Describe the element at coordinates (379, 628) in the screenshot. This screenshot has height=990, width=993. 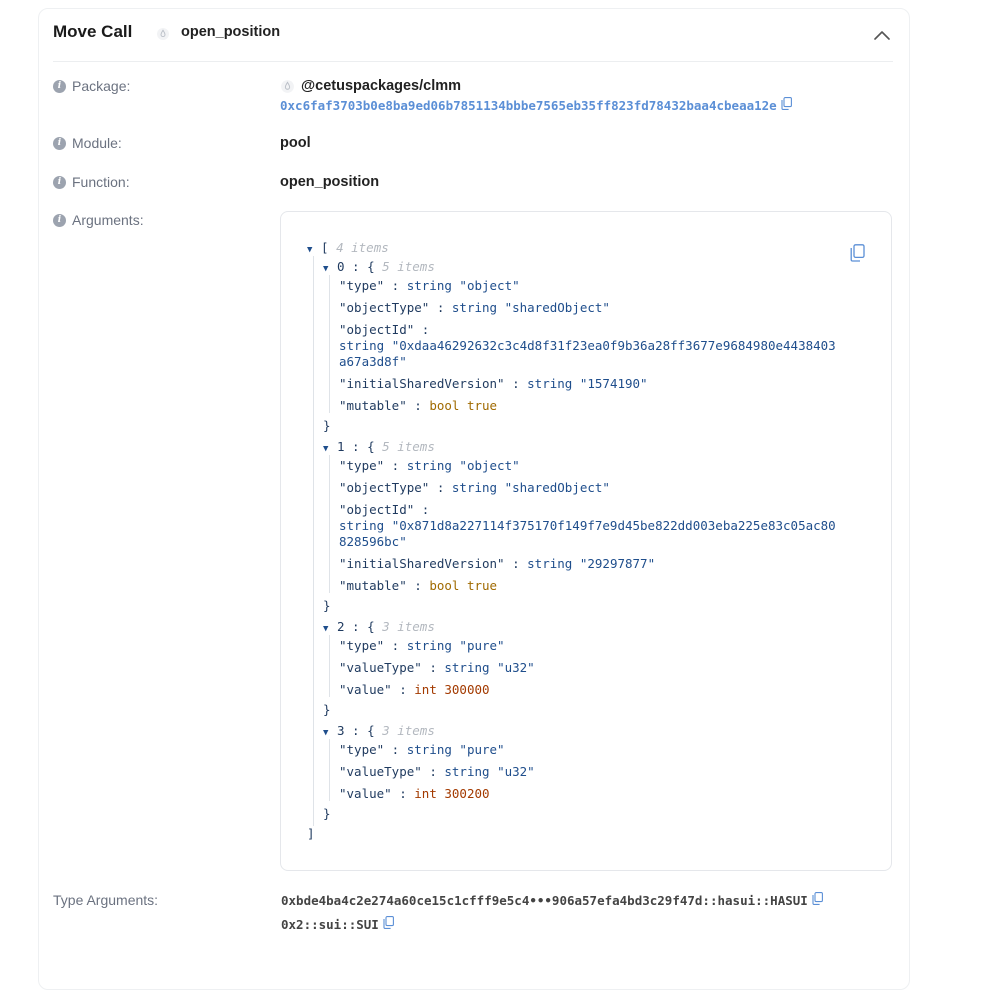
I see `json-item-2-header: ▼ 2 : { 3 items` at that location.